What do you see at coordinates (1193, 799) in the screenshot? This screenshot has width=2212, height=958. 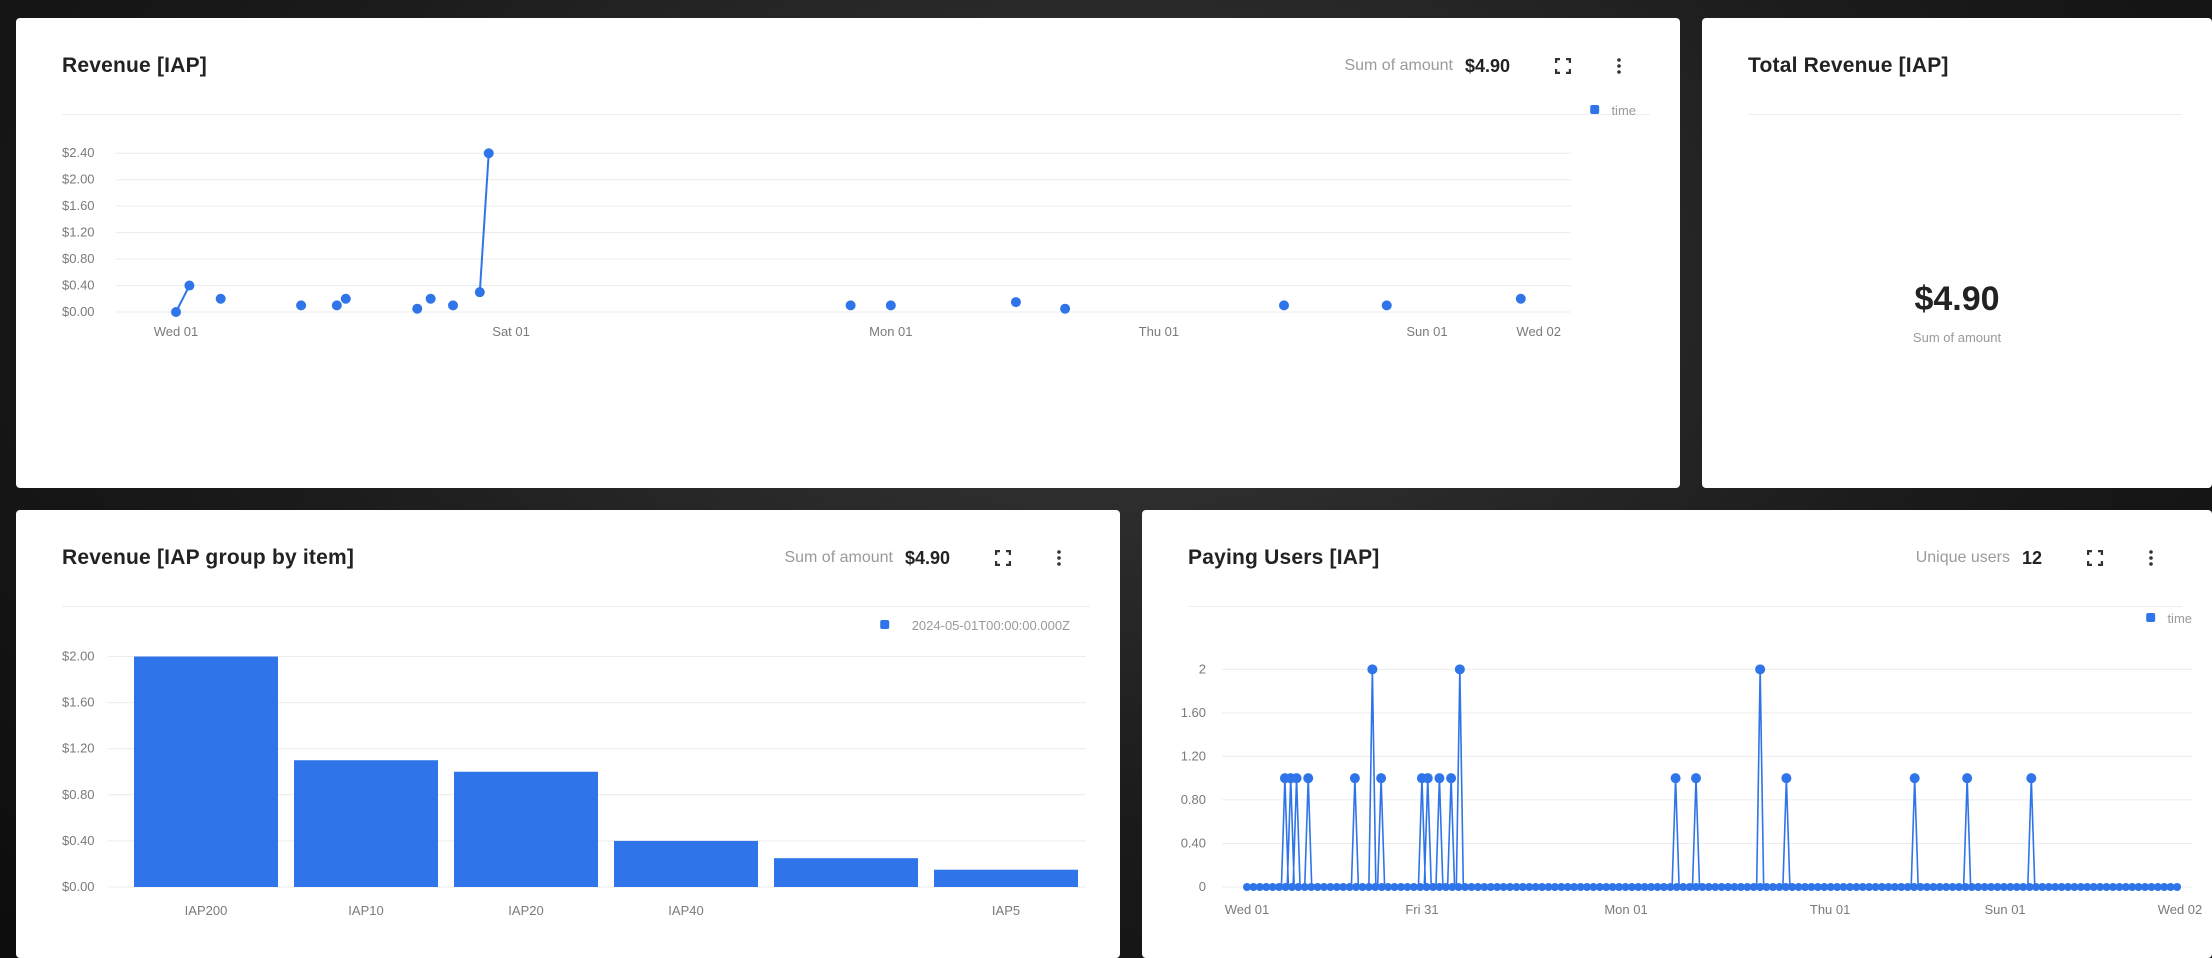 I see `y-tick-label: 0.80` at bounding box center [1193, 799].